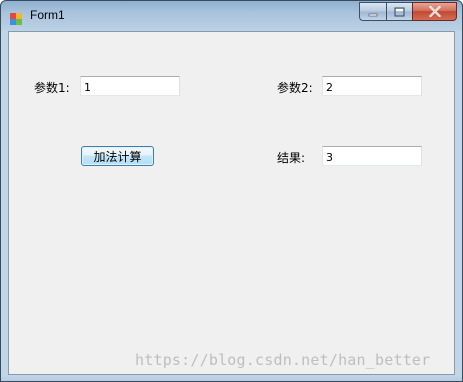 Image resolution: width=463 pixels, height=382 pixels. I want to click on result-input, so click(372, 156).